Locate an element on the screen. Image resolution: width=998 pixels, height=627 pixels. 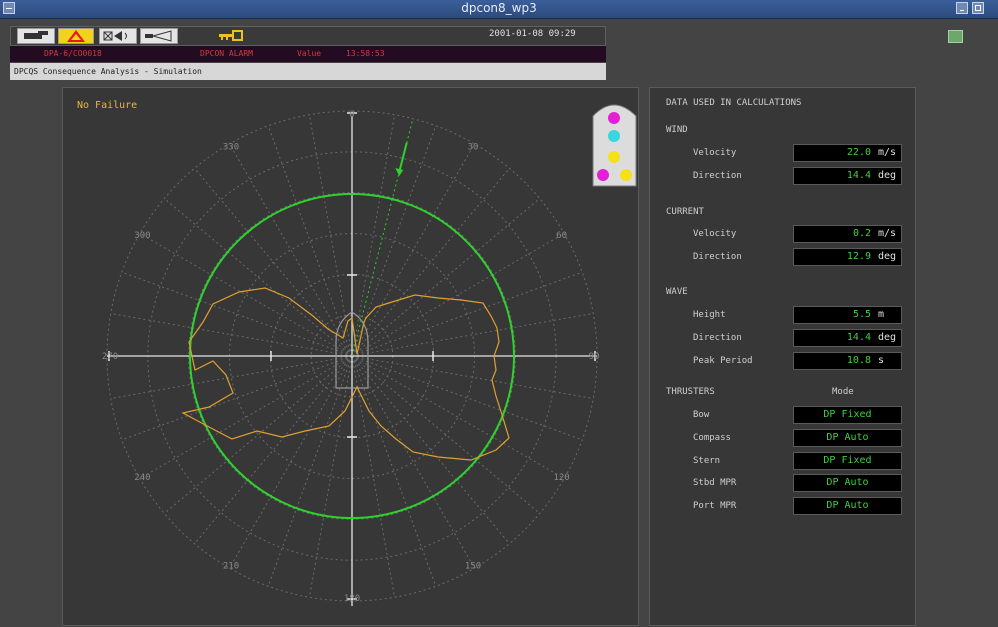
wave-direction-field: 14.4 deg is located at coordinates (847, 338).